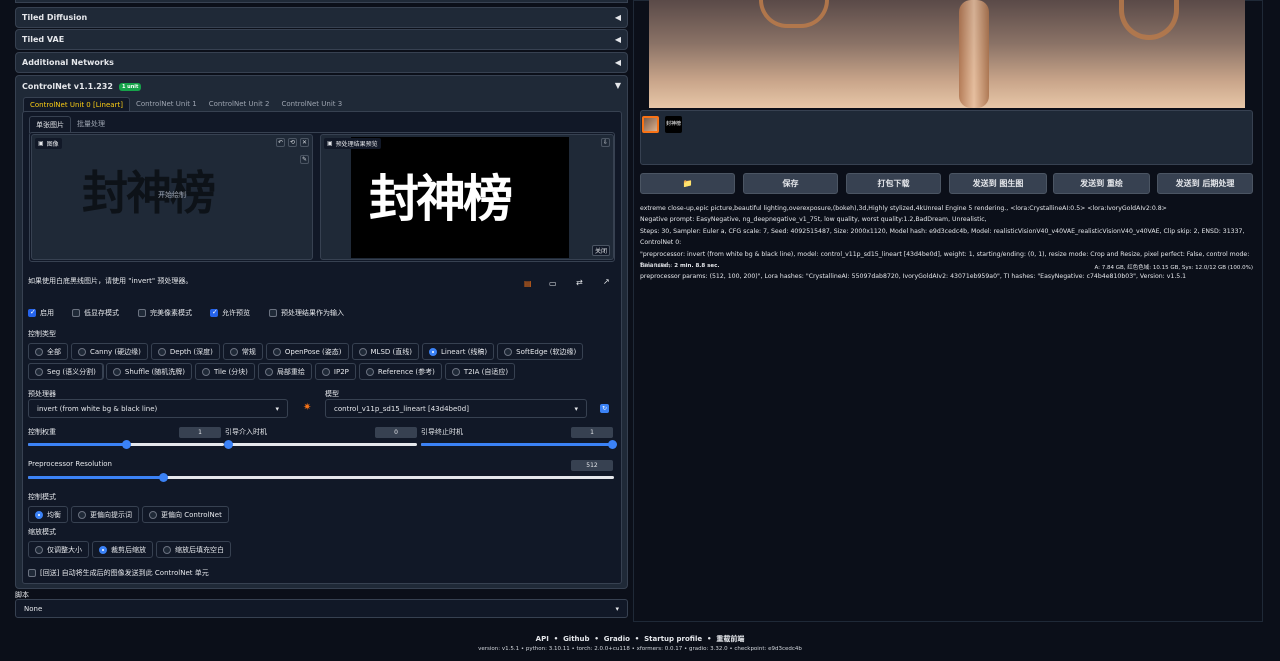 The image size is (1280, 661). What do you see at coordinates (42, 334) in the screenshot?
I see `control-type-label: 控制类型` at bounding box center [42, 334].